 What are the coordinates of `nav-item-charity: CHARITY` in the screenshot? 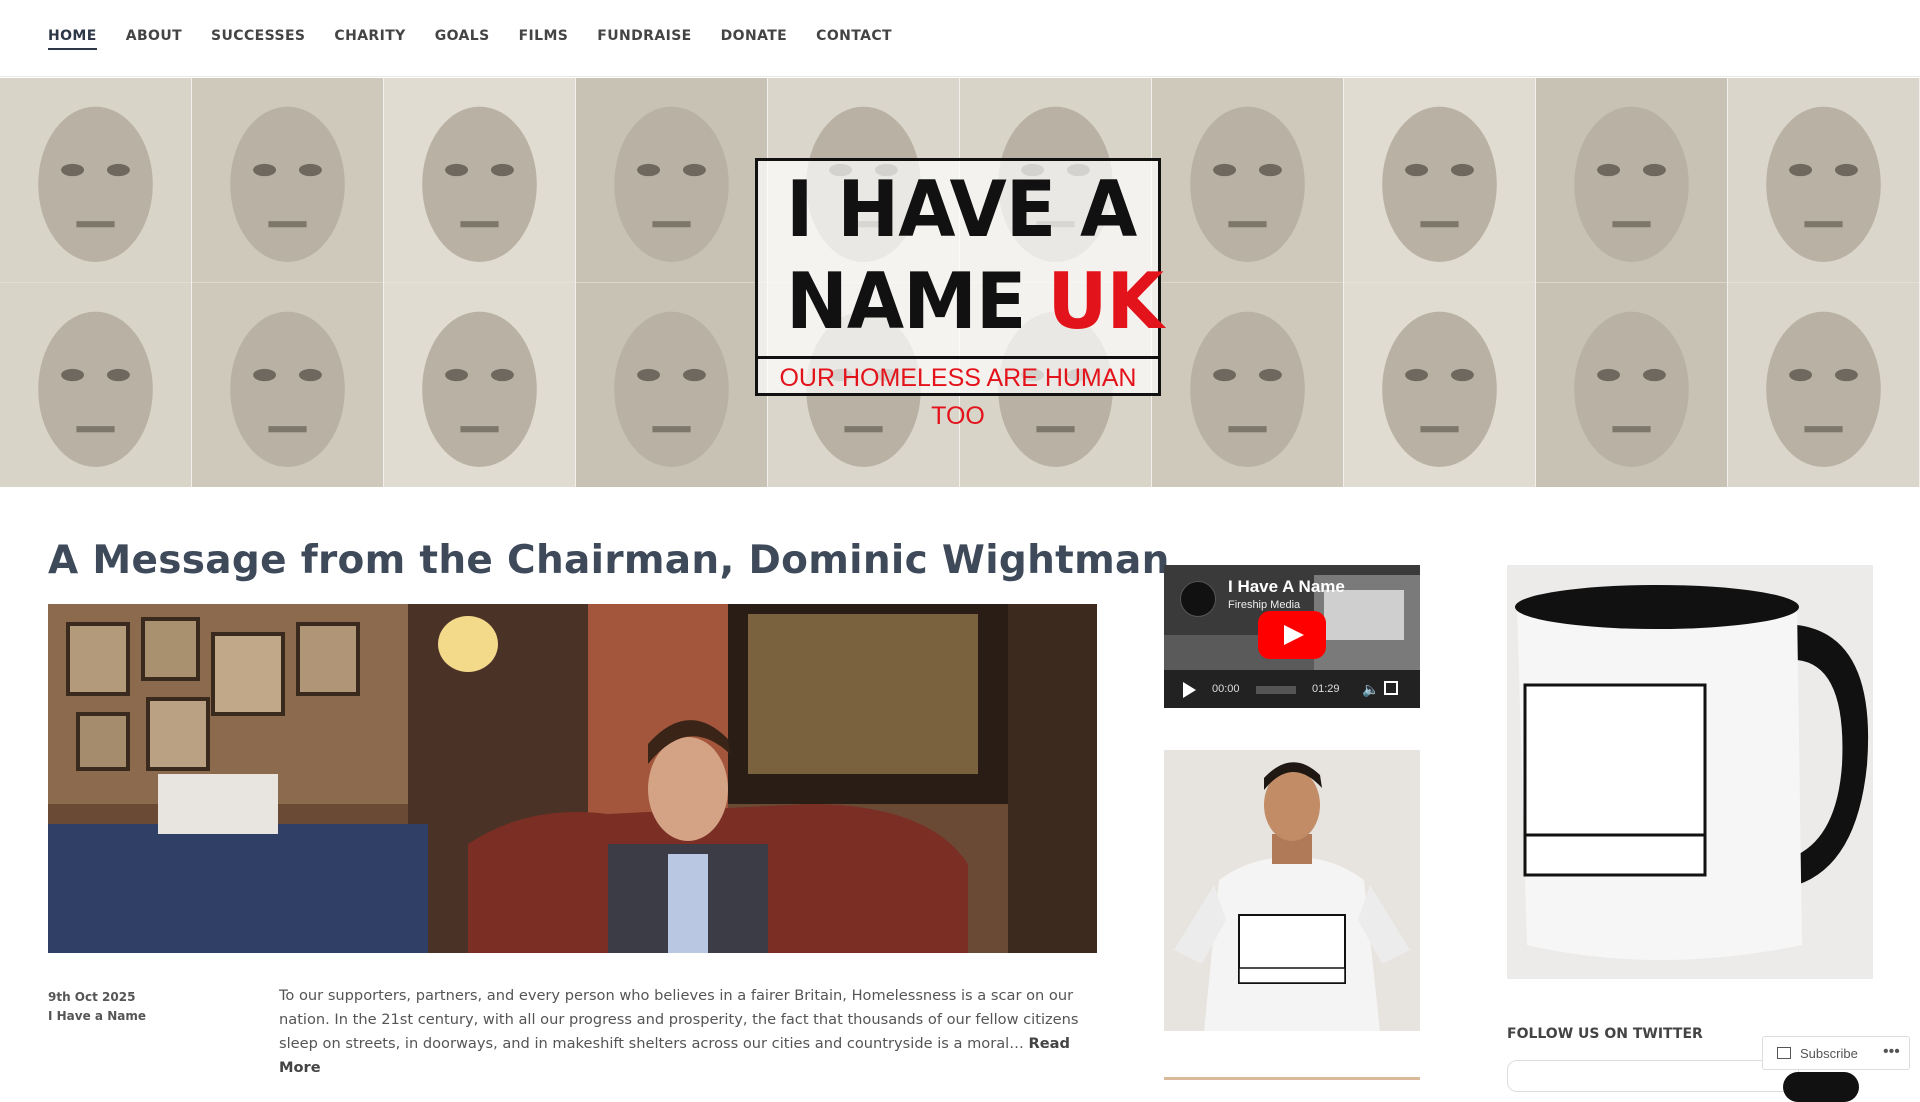 It's located at (369, 36).